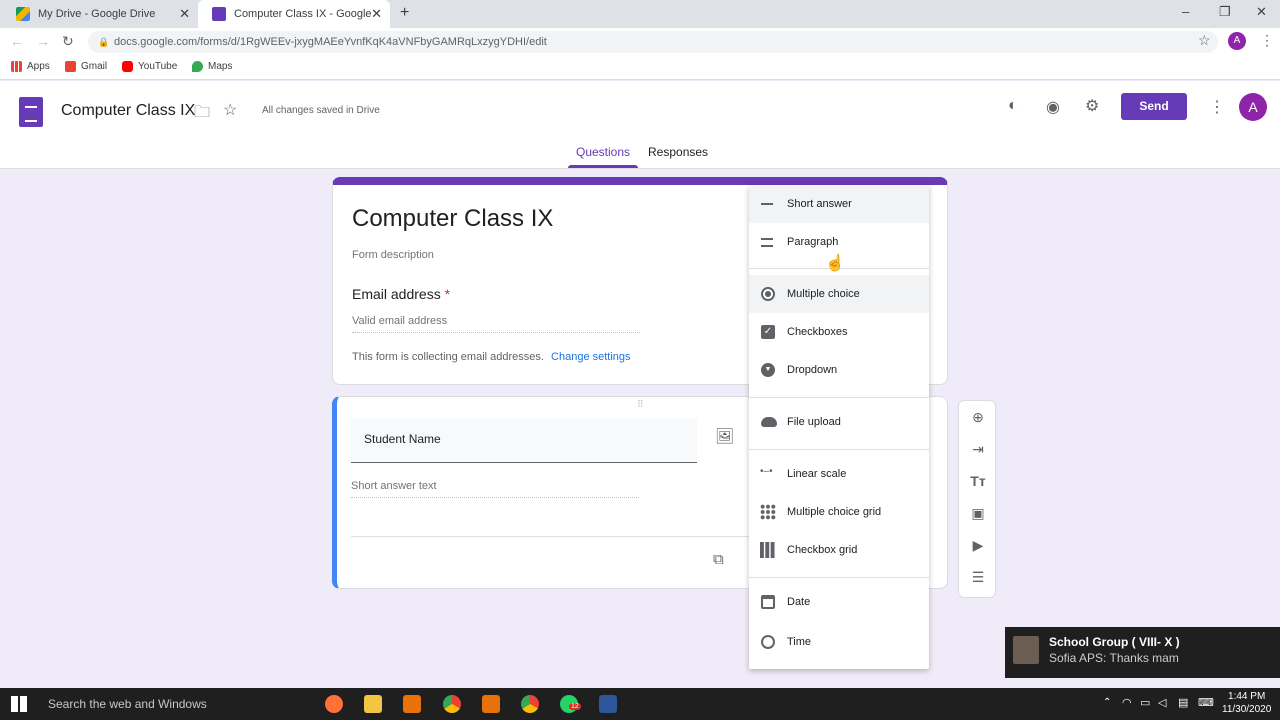 The width and height of the screenshot is (1280, 720). Describe the element at coordinates (718, 559) in the screenshot. I see `duplicate-icon: ⧉` at that location.